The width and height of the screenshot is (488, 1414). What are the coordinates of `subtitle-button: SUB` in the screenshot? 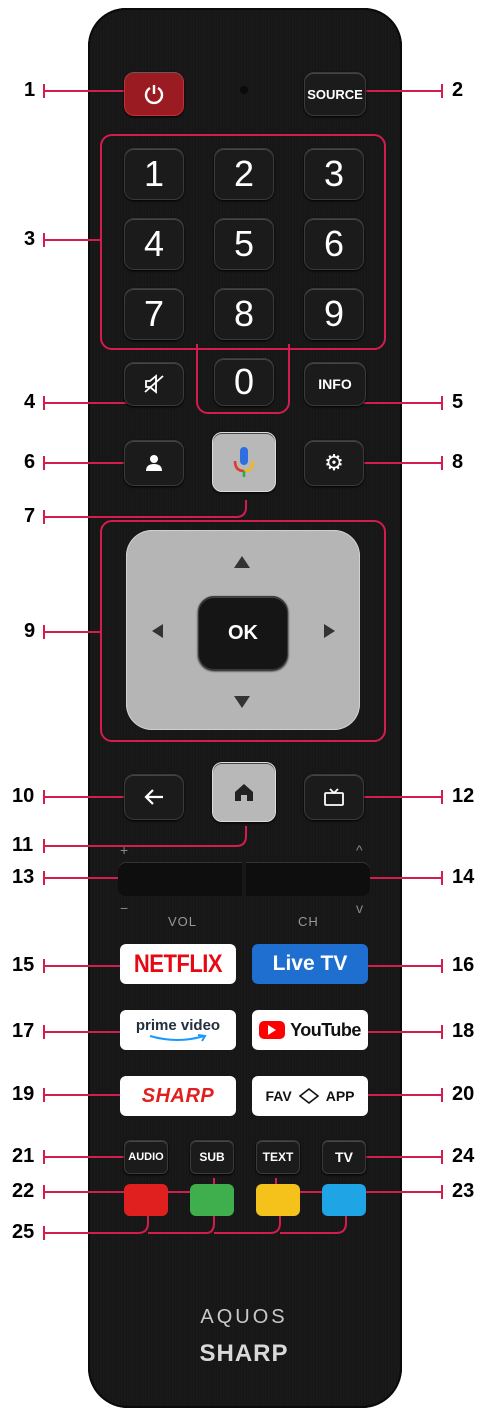 It's located at (212, 1157).